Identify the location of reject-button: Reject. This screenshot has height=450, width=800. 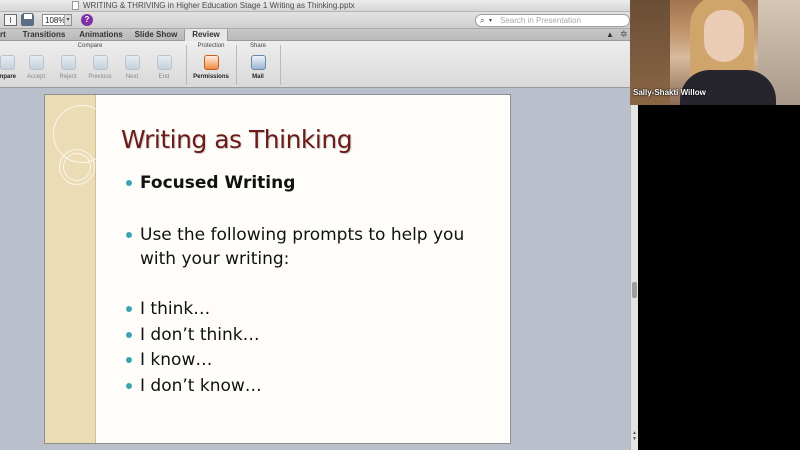
(68, 68).